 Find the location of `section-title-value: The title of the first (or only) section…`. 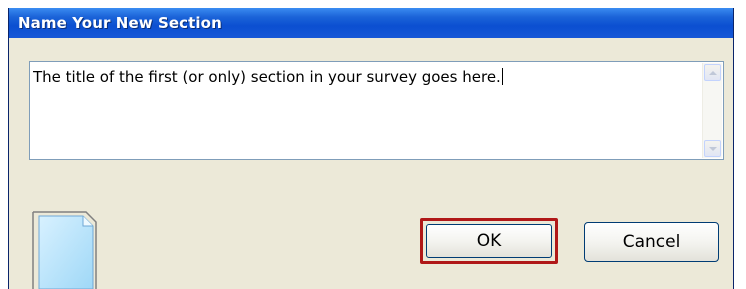

section-title-value: The title of the first (or only) section… is located at coordinates (267, 77).